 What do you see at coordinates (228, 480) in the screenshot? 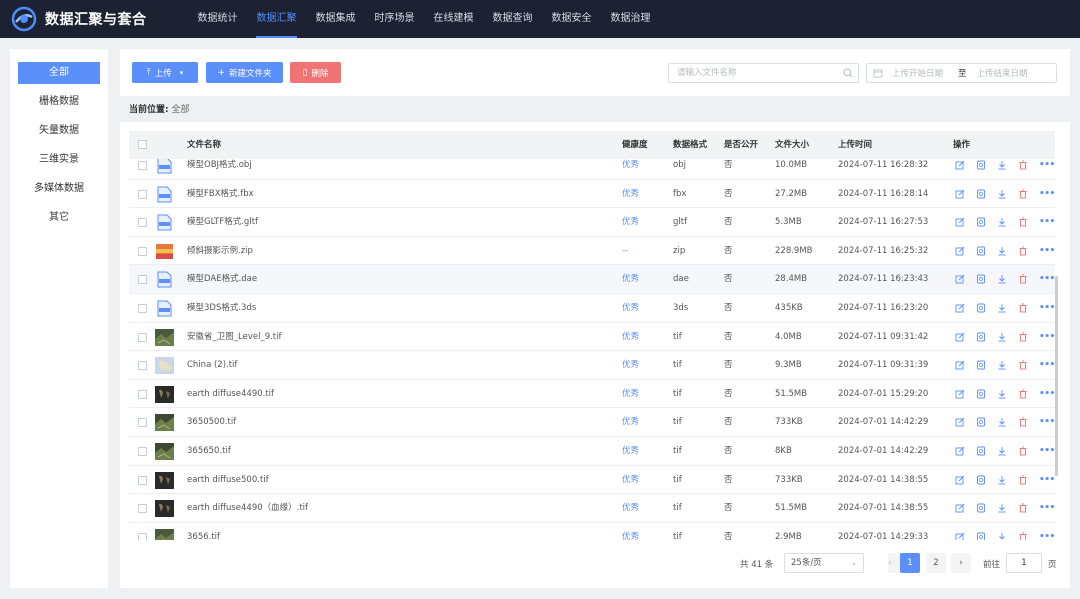
I see `file-name: earth diffuse500.tif` at bounding box center [228, 480].